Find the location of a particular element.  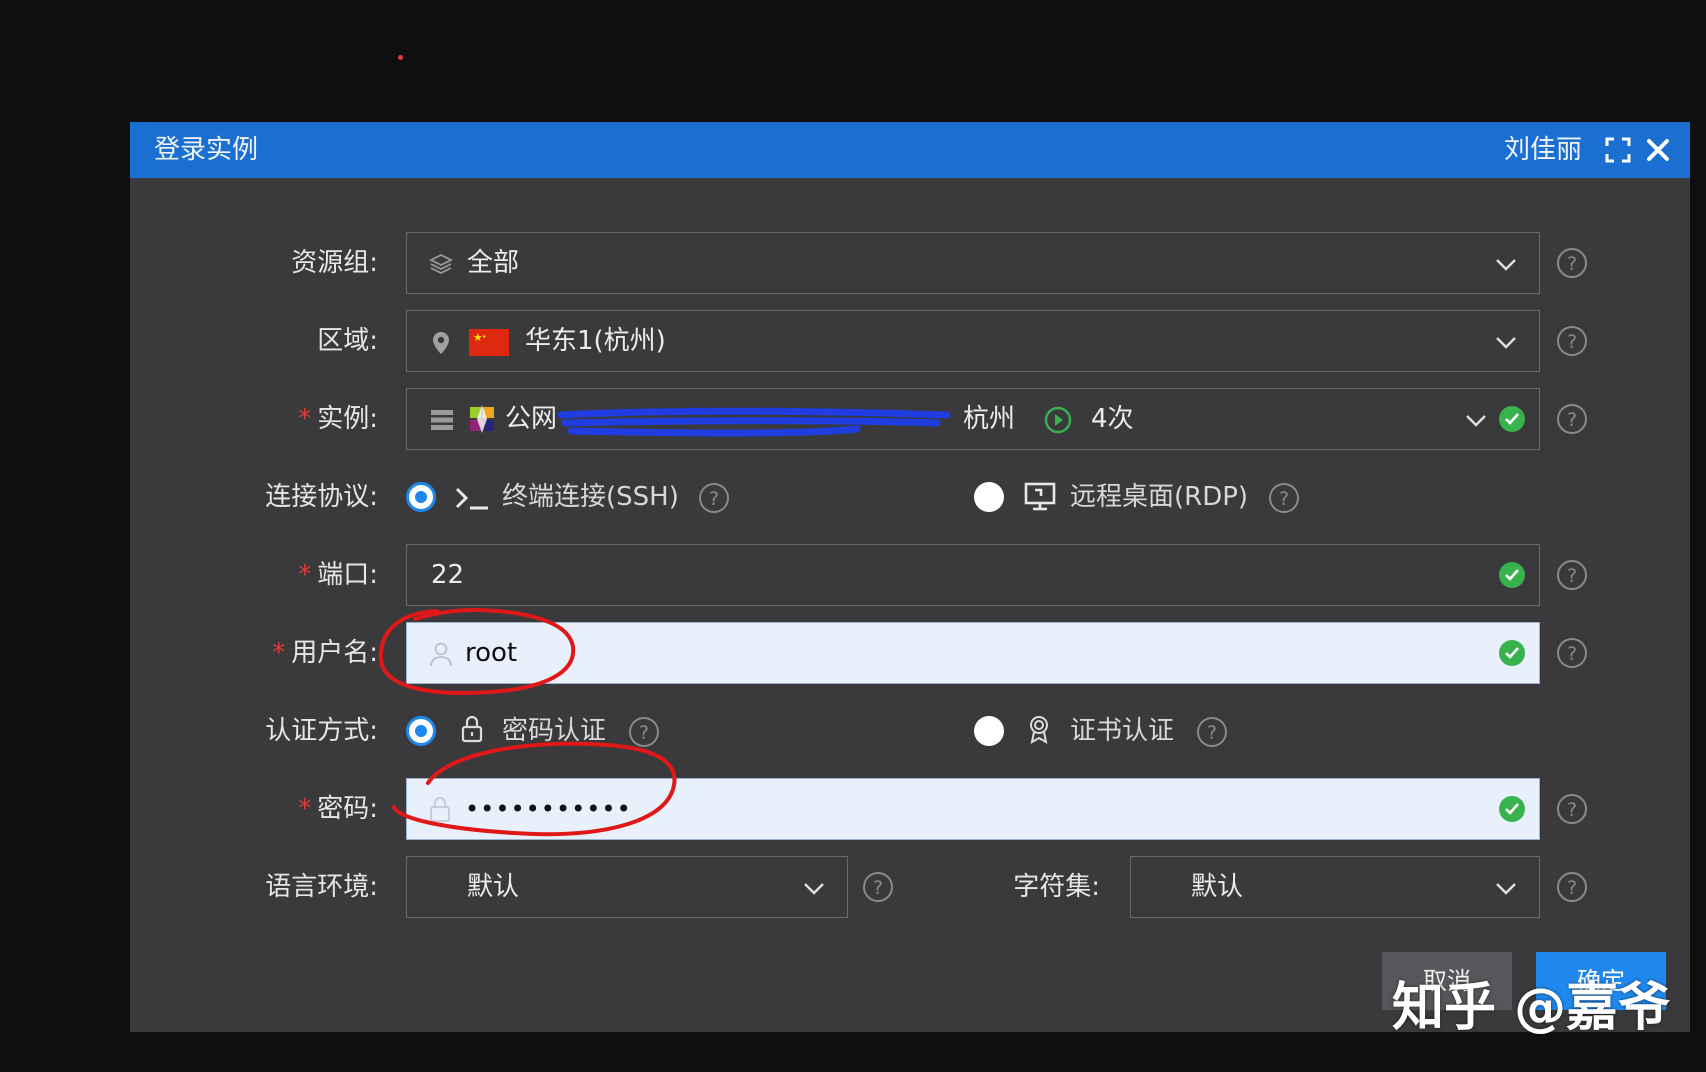

running-status-icon is located at coordinates (1058, 420).